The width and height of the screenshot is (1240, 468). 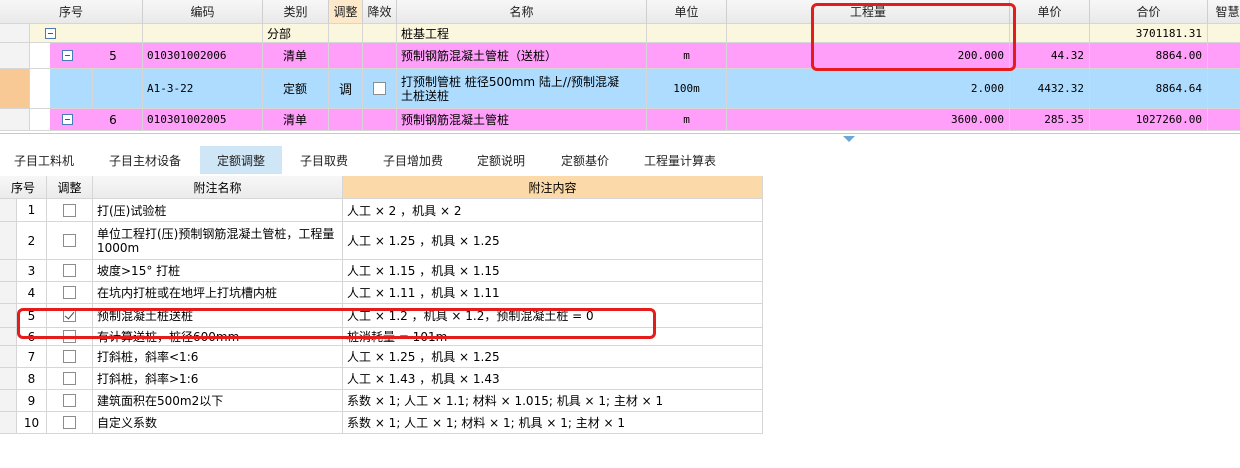 What do you see at coordinates (868, 12) in the screenshot?
I see `col-header-quantity: 工程量` at bounding box center [868, 12].